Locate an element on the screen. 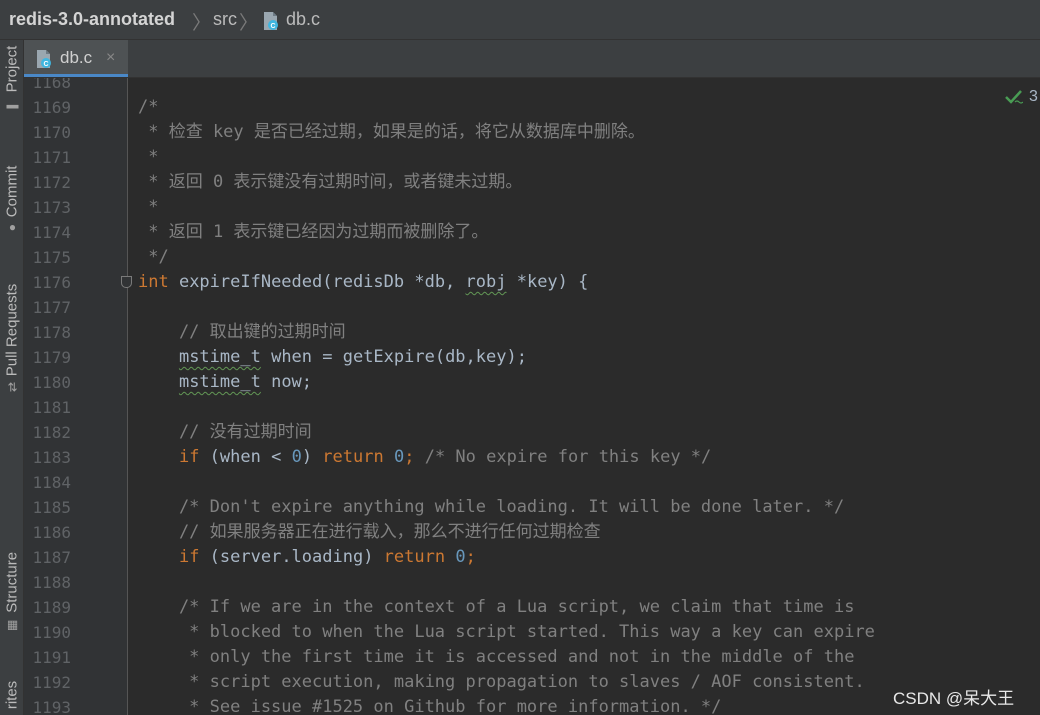  project-tool-tab: ▬ Project is located at coordinates (12, 78).